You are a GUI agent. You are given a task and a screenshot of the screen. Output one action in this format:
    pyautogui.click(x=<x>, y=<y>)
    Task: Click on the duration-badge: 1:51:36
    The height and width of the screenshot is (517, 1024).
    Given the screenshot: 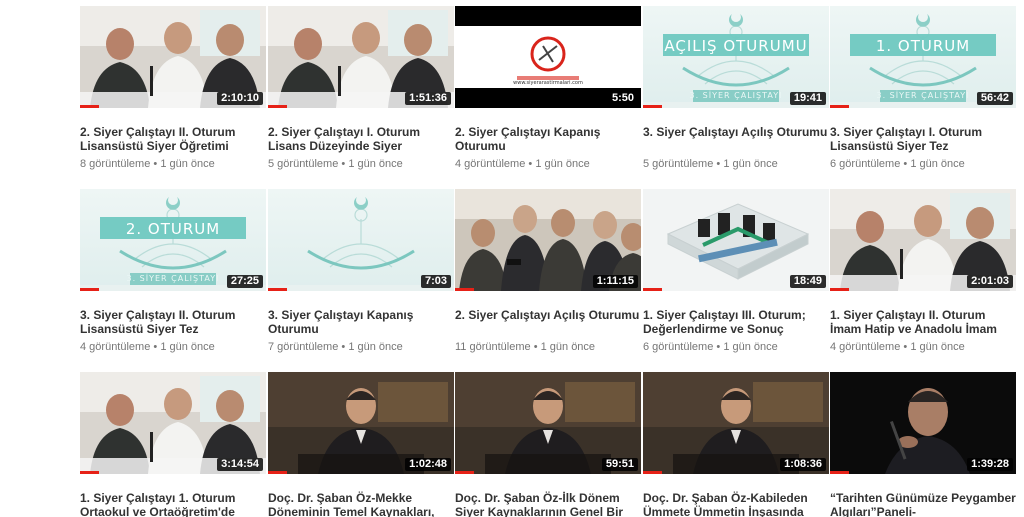 What is the action you would take?
    pyautogui.click(x=428, y=98)
    